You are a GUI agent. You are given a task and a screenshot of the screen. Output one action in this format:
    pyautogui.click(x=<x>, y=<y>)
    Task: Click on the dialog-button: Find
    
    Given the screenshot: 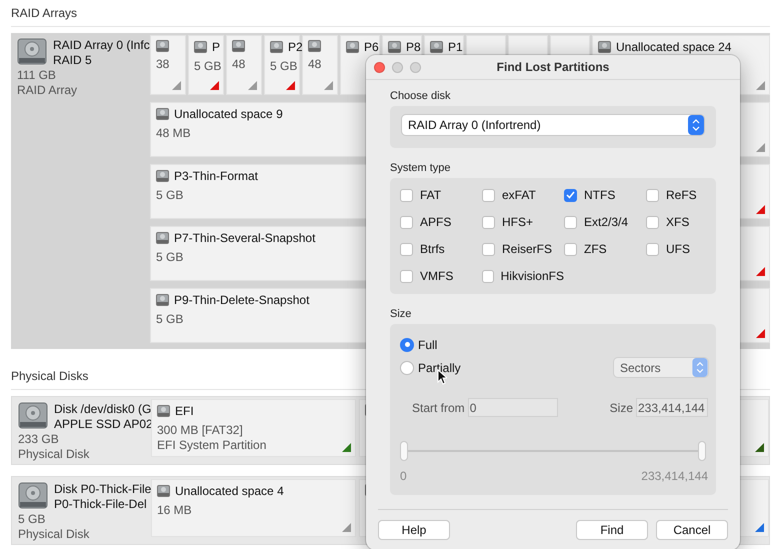 What is the action you would take?
    pyautogui.click(x=612, y=530)
    